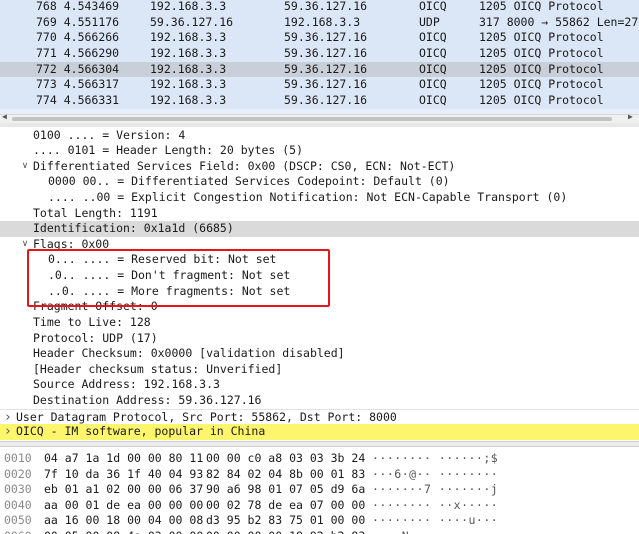  What do you see at coordinates (319, 432) in the screenshot?
I see `tree-item: › OICQ - IM software, popular in China` at bounding box center [319, 432].